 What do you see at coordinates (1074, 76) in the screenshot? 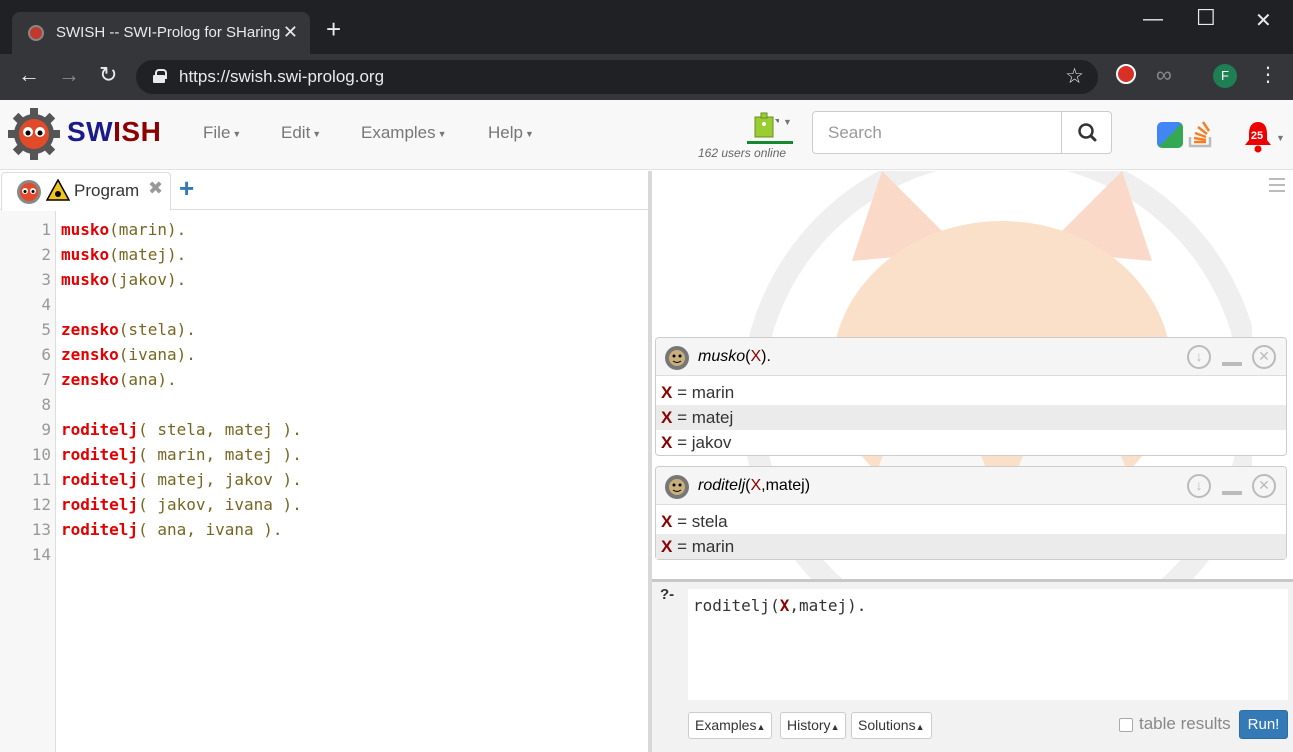
I see `bookmark-star-icon: ☆` at bounding box center [1074, 76].